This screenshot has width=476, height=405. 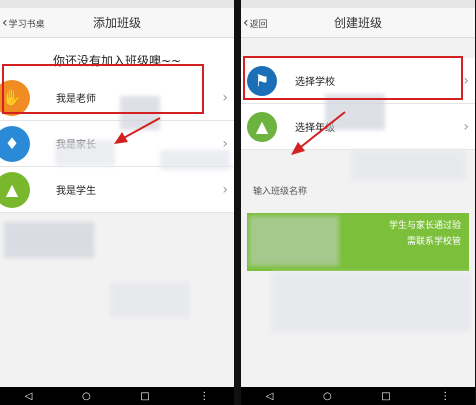 I want to click on role-label: 我是老师, so click(x=76, y=99).